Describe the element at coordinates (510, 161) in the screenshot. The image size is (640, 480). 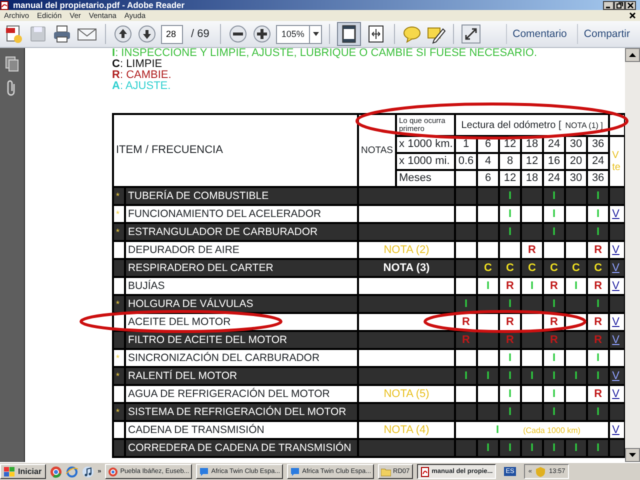
I see `interval-value: 8` at that location.